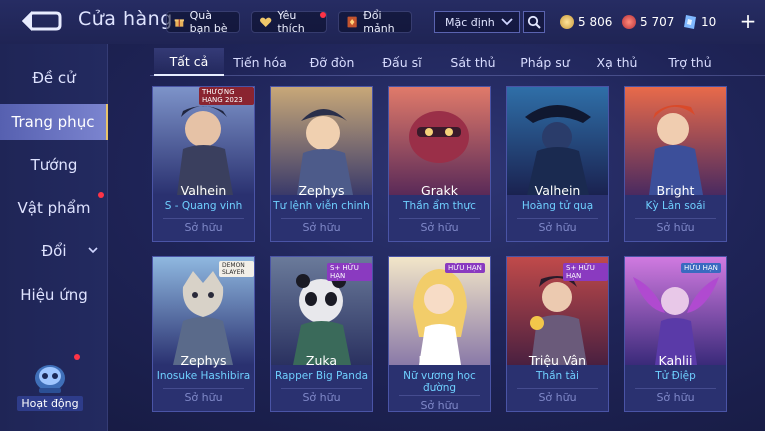 Image resolution: width=765 pixels, height=431 pixels. Describe the element at coordinates (77, 357) in the screenshot. I see `activity-notification-dot` at that location.